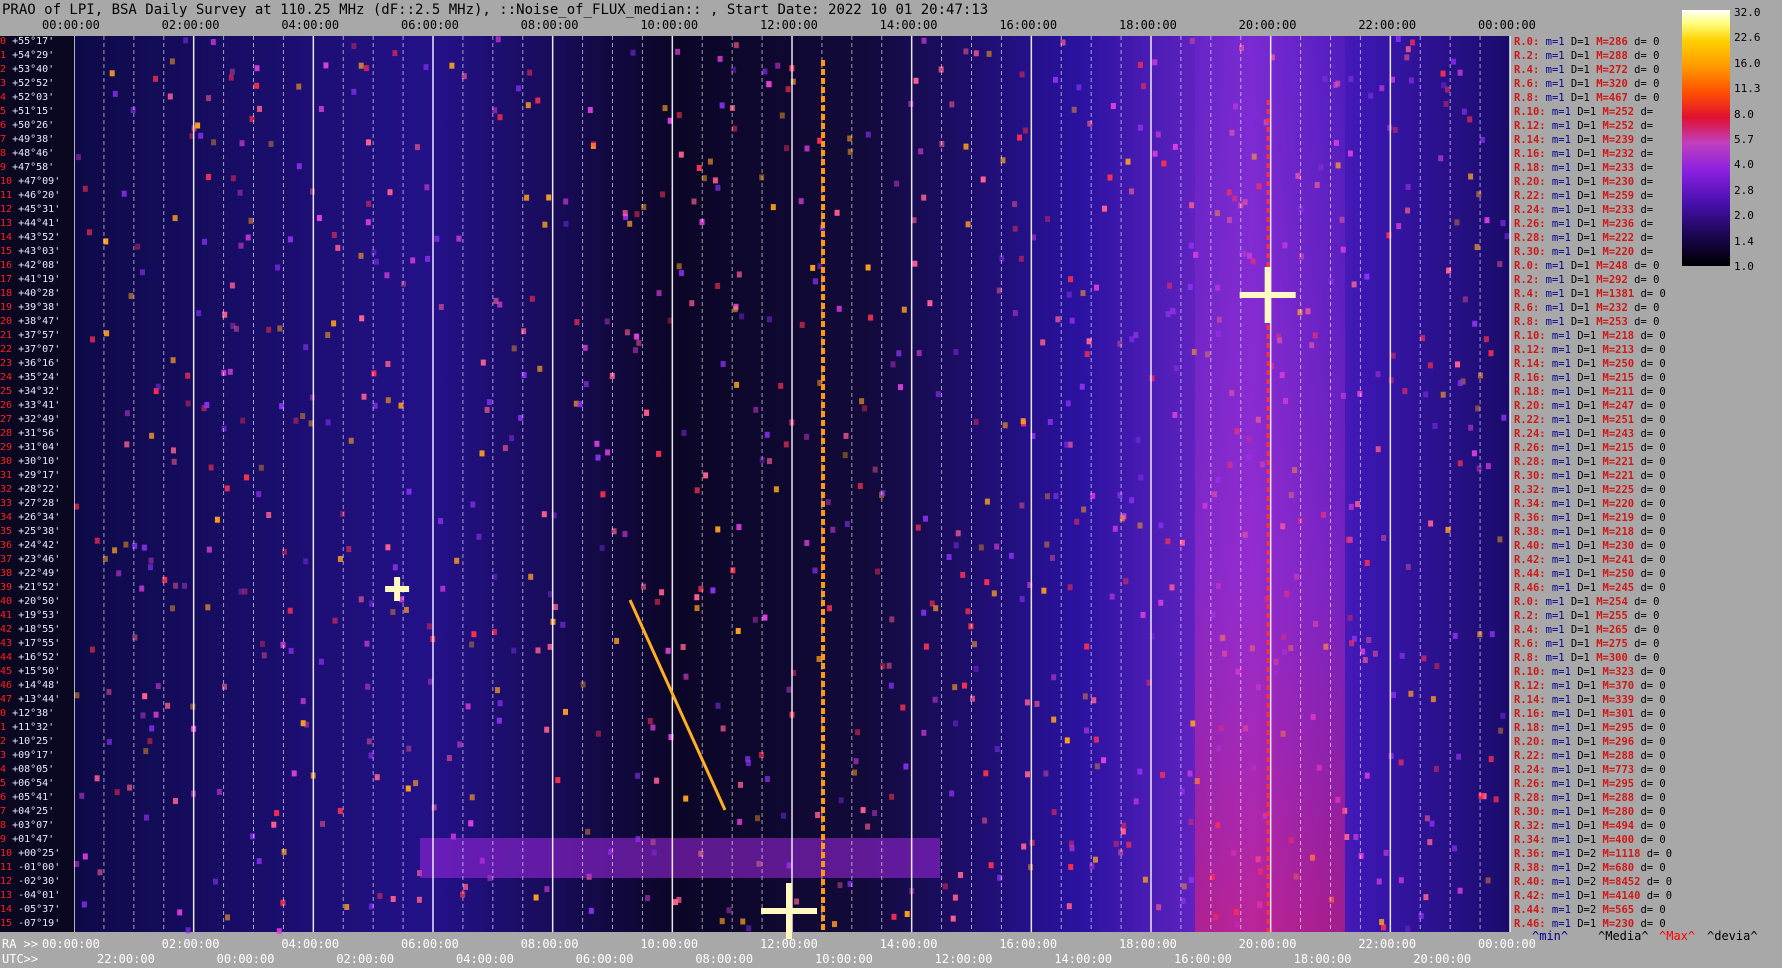 The width and height of the screenshot is (1782, 968). I want to click on ra-tick-label: 10:00:00, so click(669, 944).